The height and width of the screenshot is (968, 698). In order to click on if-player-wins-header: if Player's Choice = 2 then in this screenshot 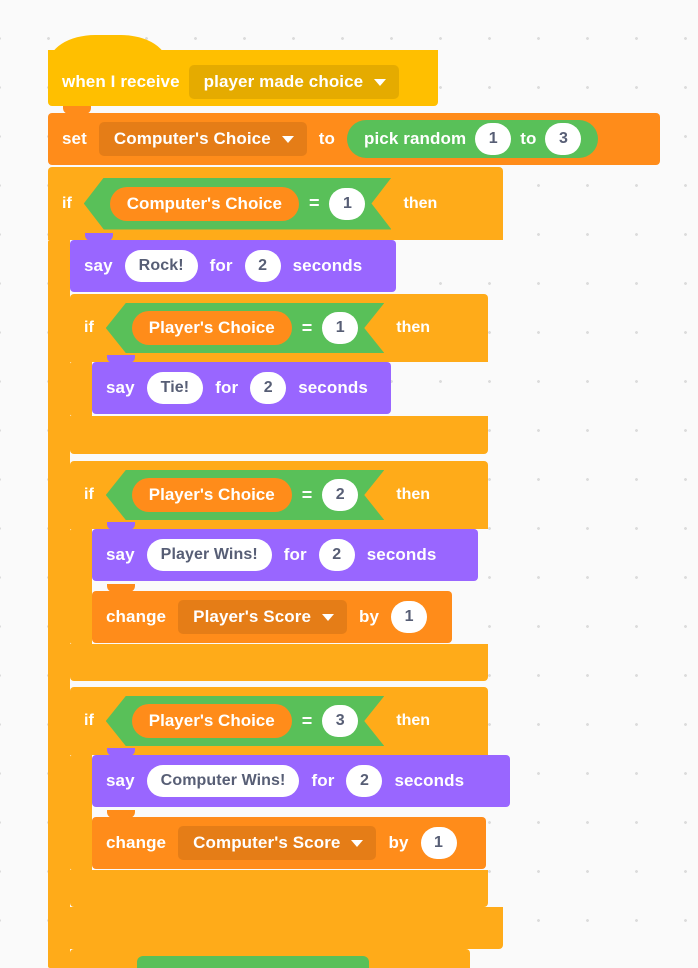, I will do `click(279, 495)`.